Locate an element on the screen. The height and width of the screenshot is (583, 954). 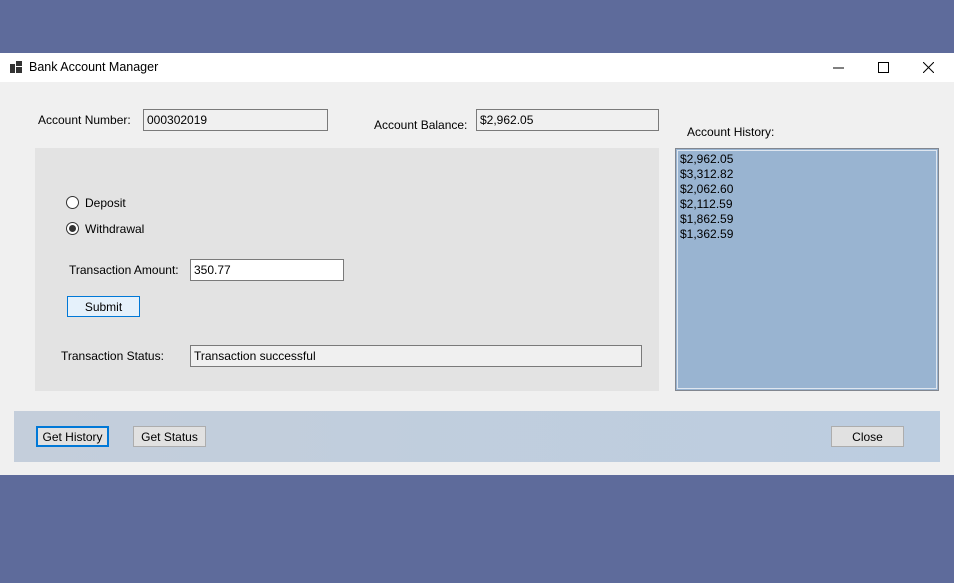
withdrawal-radio is located at coordinates (72, 228).